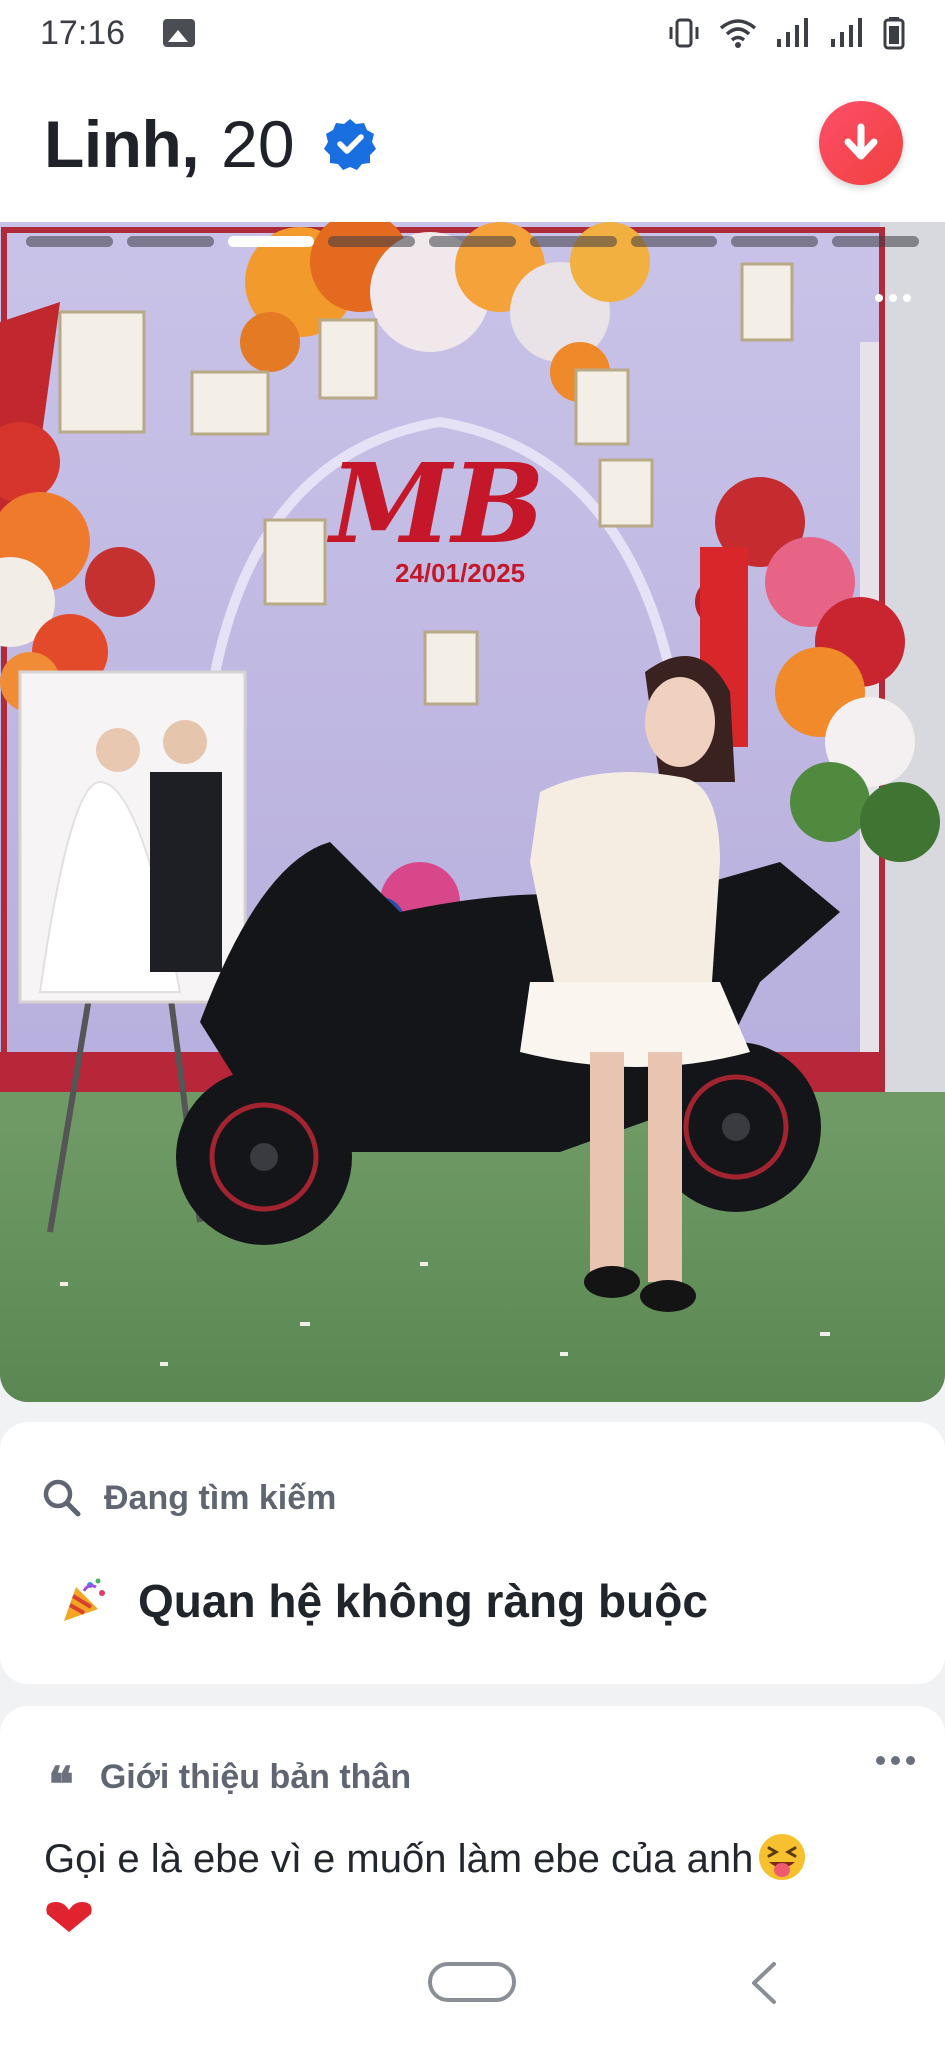 This screenshot has width=945, height=2048. I want to click on monogram: MB, so click(435, 503).